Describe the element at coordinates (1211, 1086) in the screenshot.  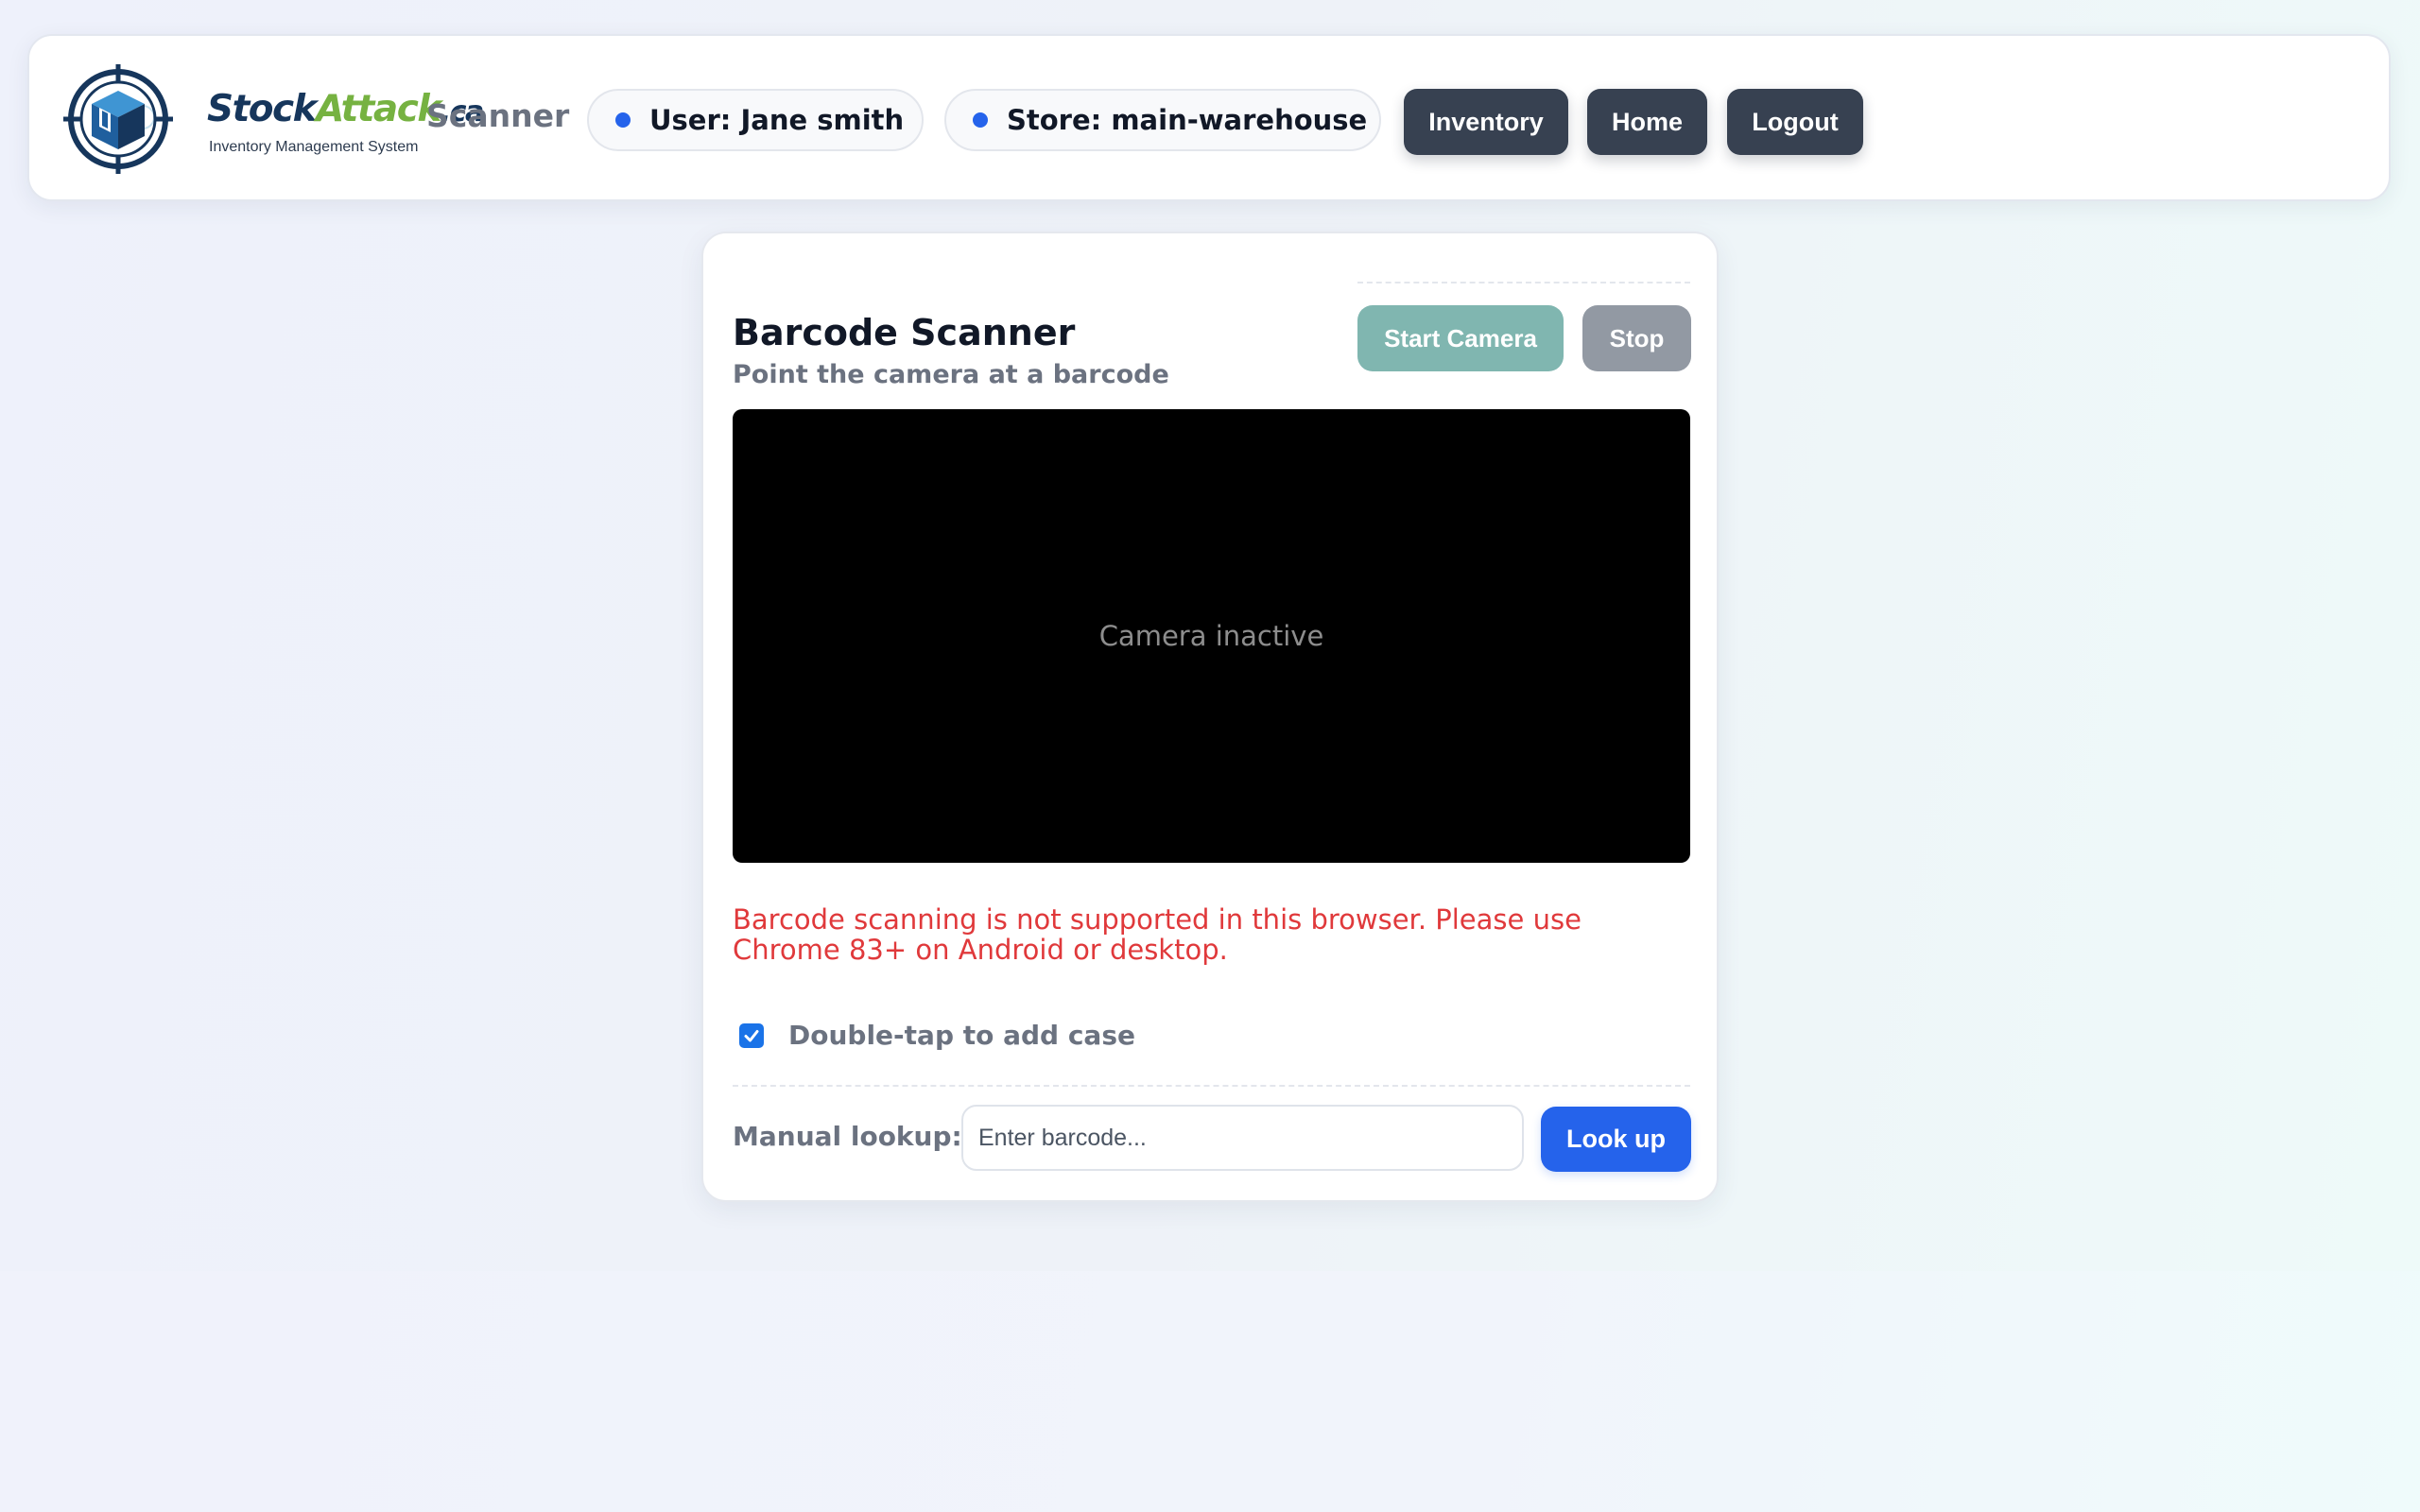
I see `section-divider` at that location.